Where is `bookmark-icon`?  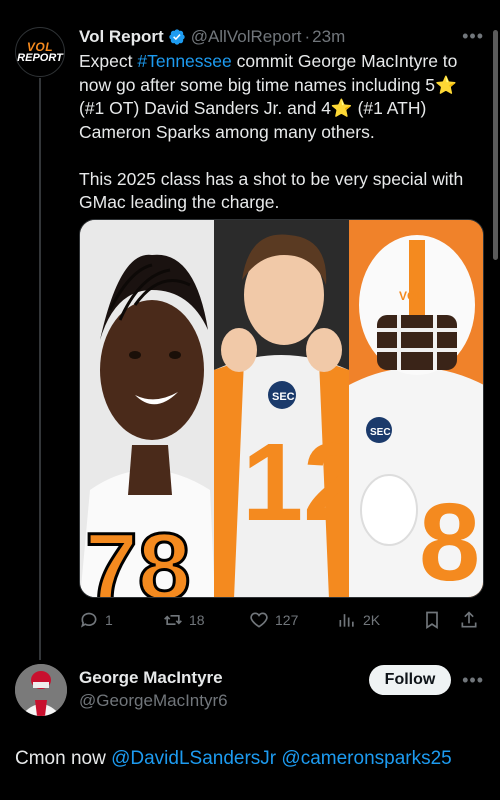
bookmark-icon is located at coordinates (432, 620).